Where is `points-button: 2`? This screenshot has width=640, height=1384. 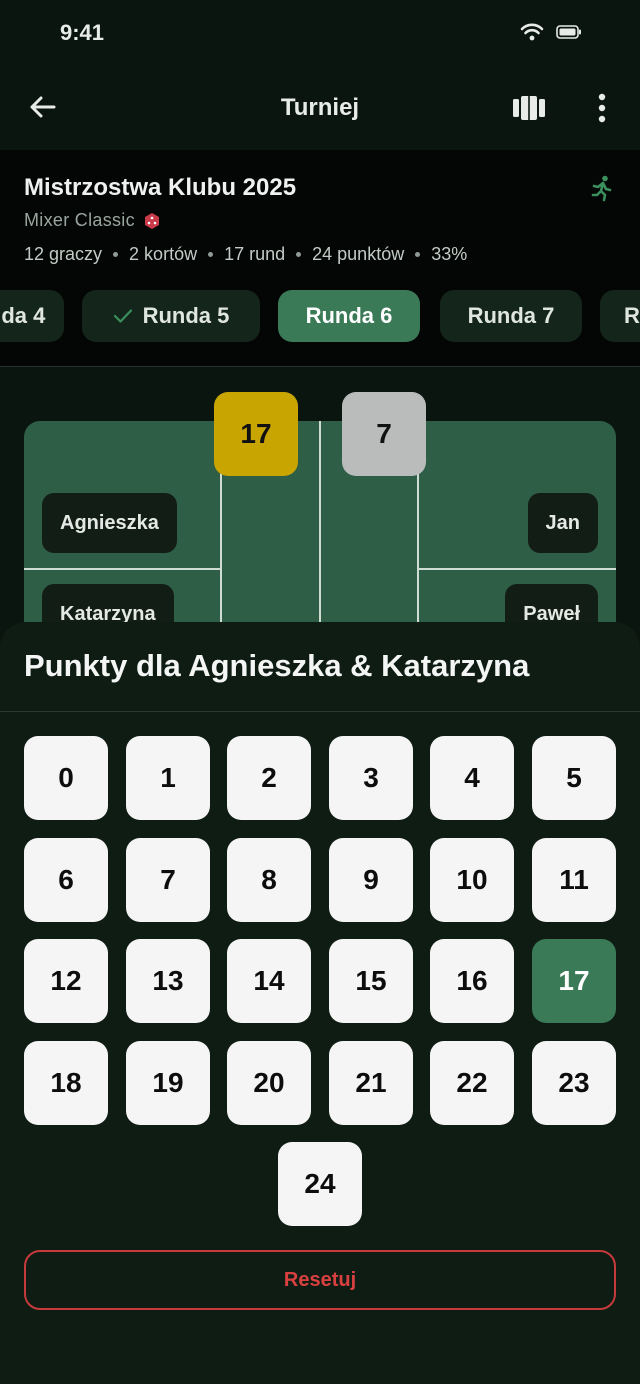 points-button: 2 is located at coordinates (269, 778).